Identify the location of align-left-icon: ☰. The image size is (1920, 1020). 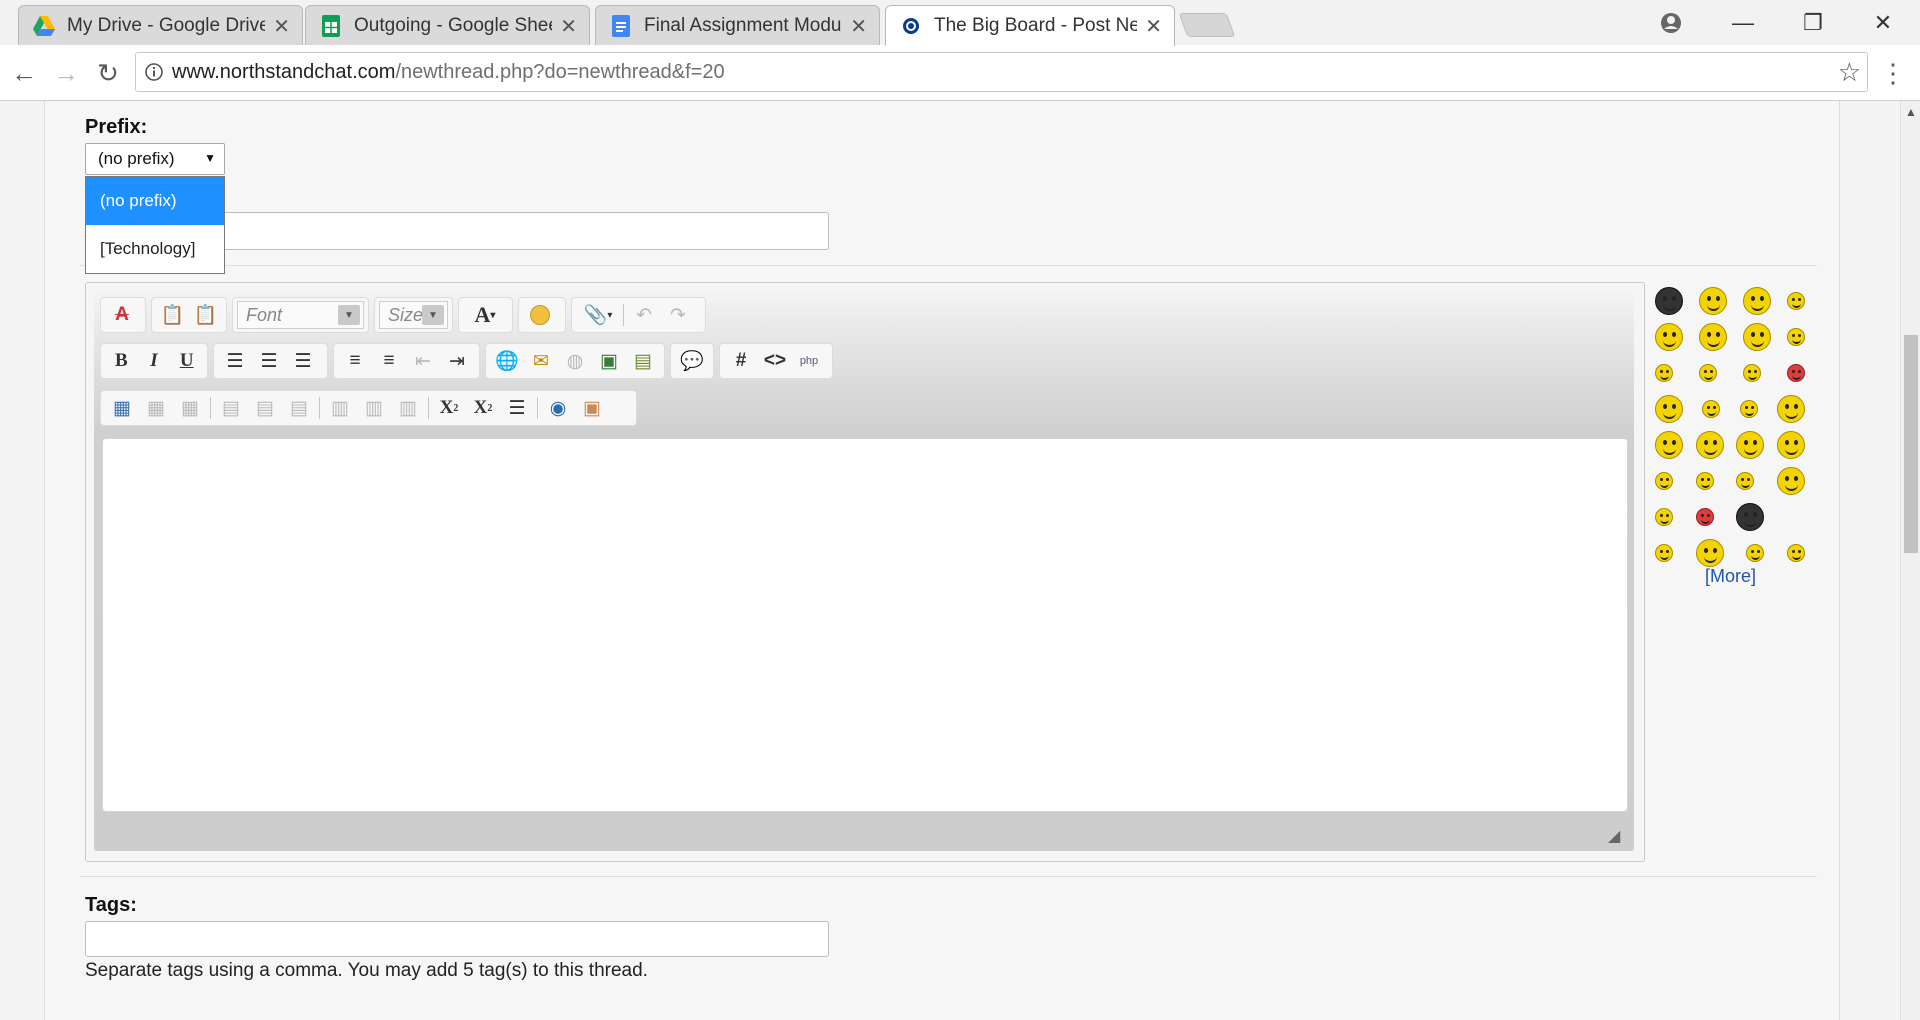
(235, 361).